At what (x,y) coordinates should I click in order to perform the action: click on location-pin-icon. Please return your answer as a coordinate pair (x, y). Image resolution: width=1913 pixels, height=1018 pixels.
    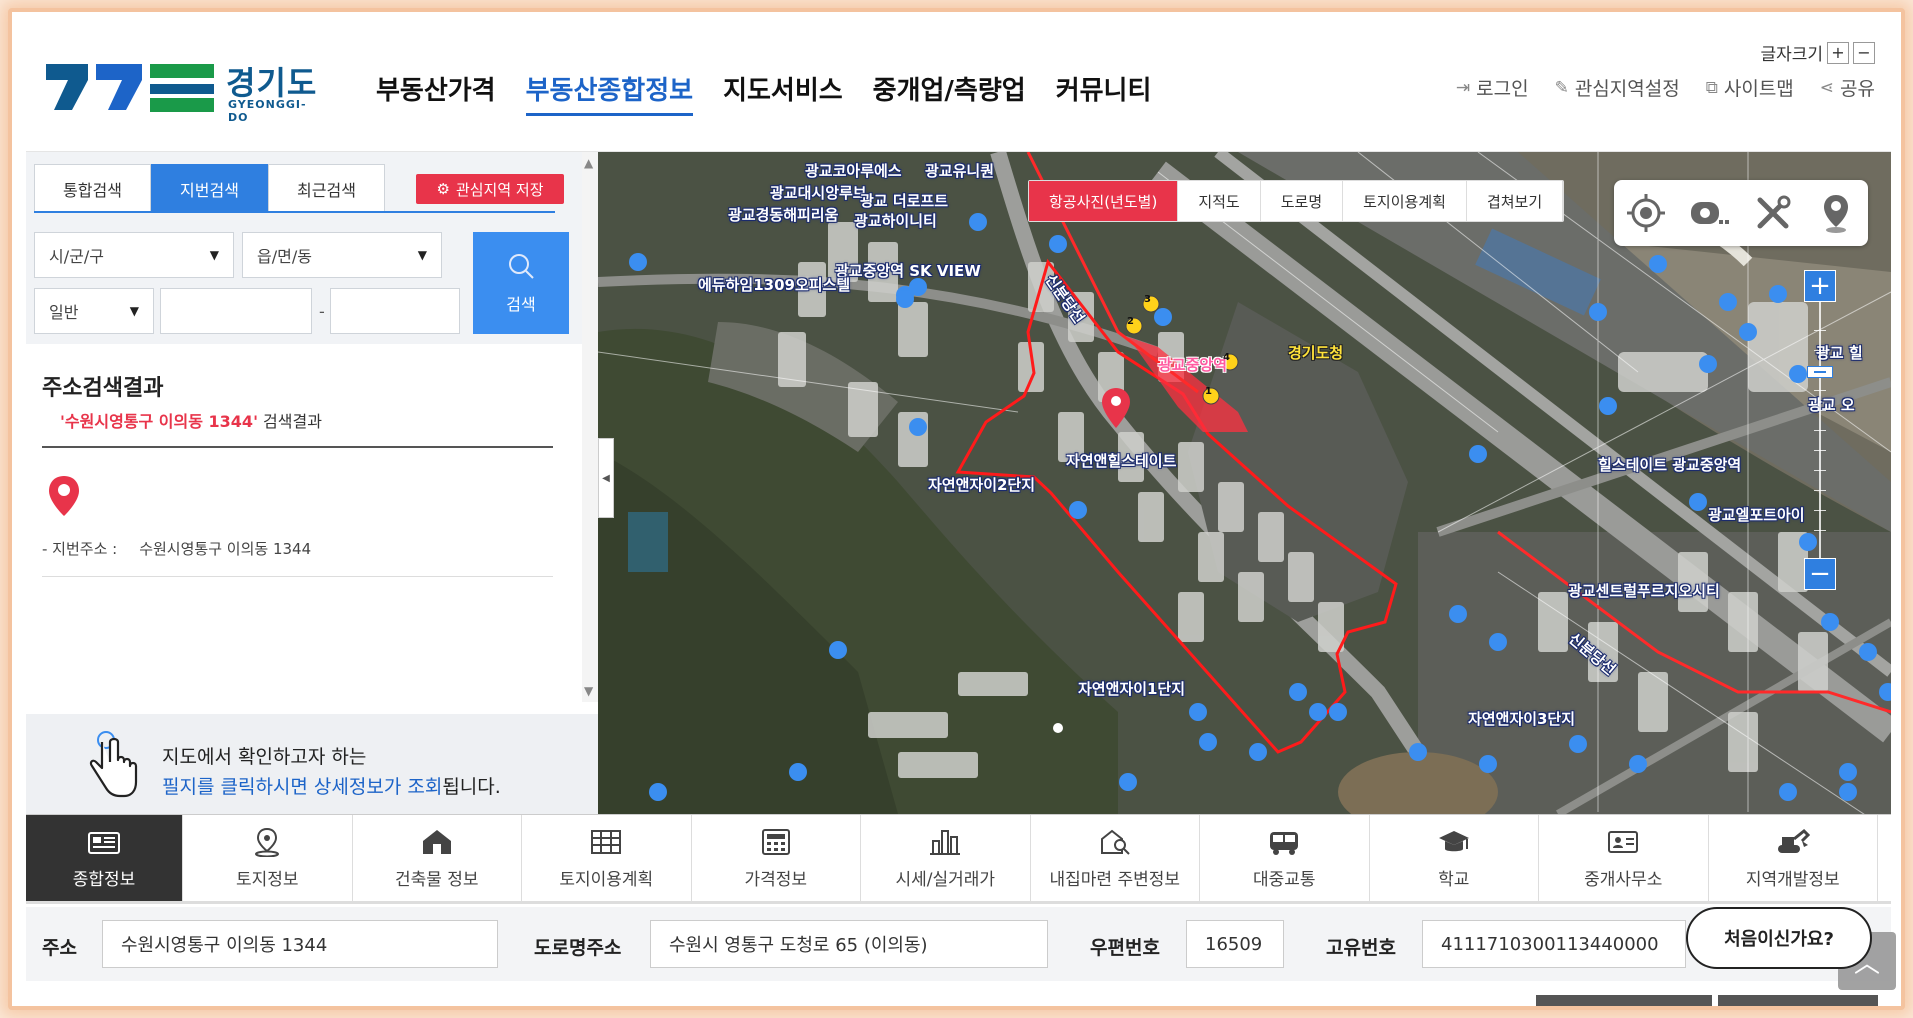
    Looking at the image, I should click on (64, 496).